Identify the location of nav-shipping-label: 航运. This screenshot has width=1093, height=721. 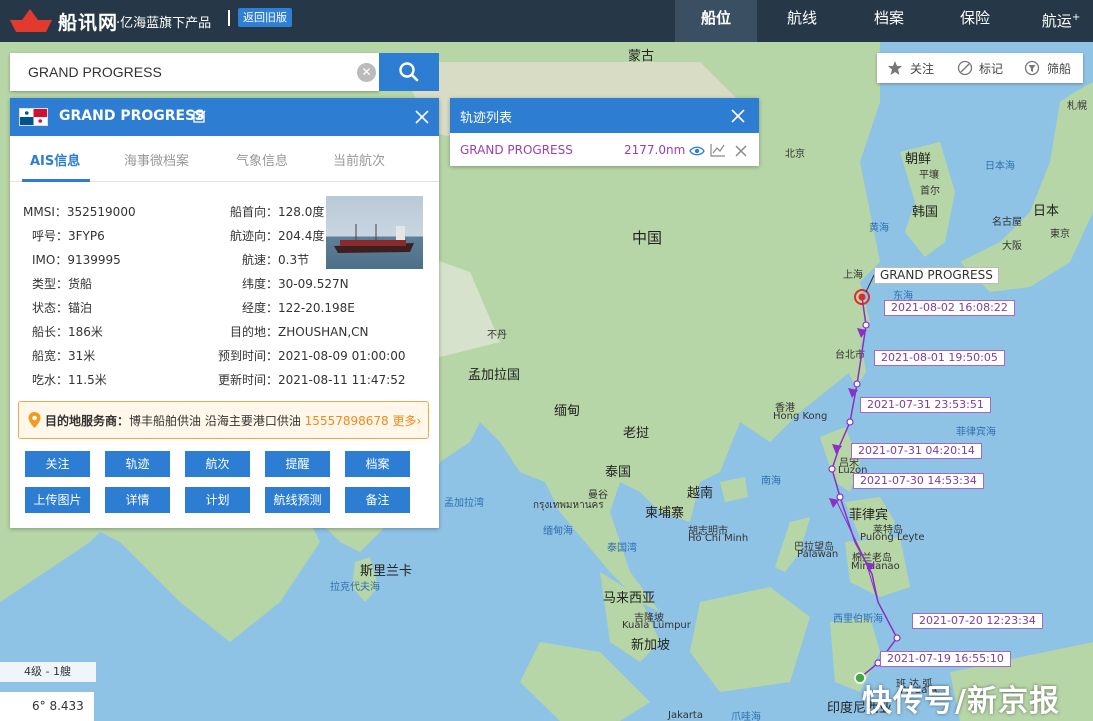
(1056, 21).